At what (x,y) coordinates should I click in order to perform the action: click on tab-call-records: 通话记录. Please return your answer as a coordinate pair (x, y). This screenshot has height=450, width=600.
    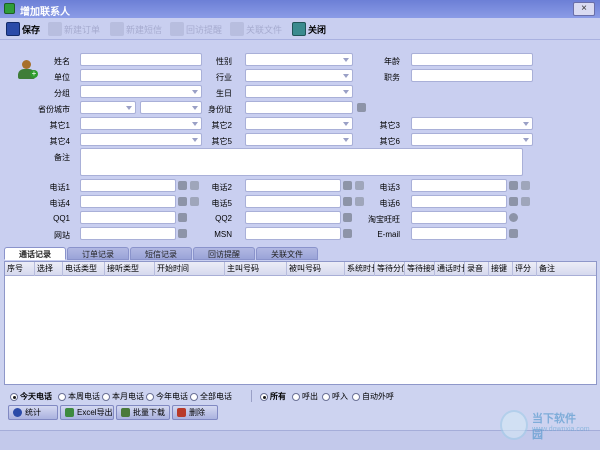
    Looking at the image, I should click on (35, 253).